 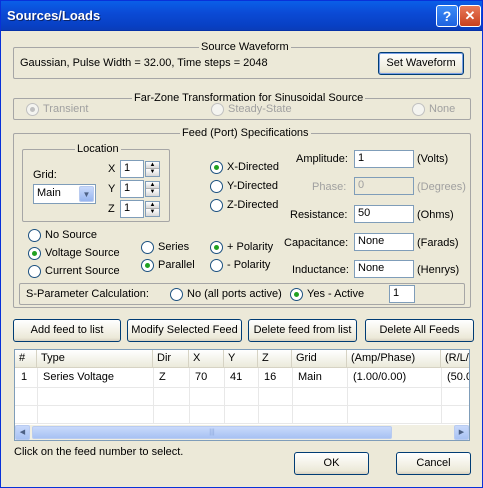 What do you see at coordinates (384, 242) in the screenshot?
I see `capacitance-input: None` at bounding box center [384, 242].